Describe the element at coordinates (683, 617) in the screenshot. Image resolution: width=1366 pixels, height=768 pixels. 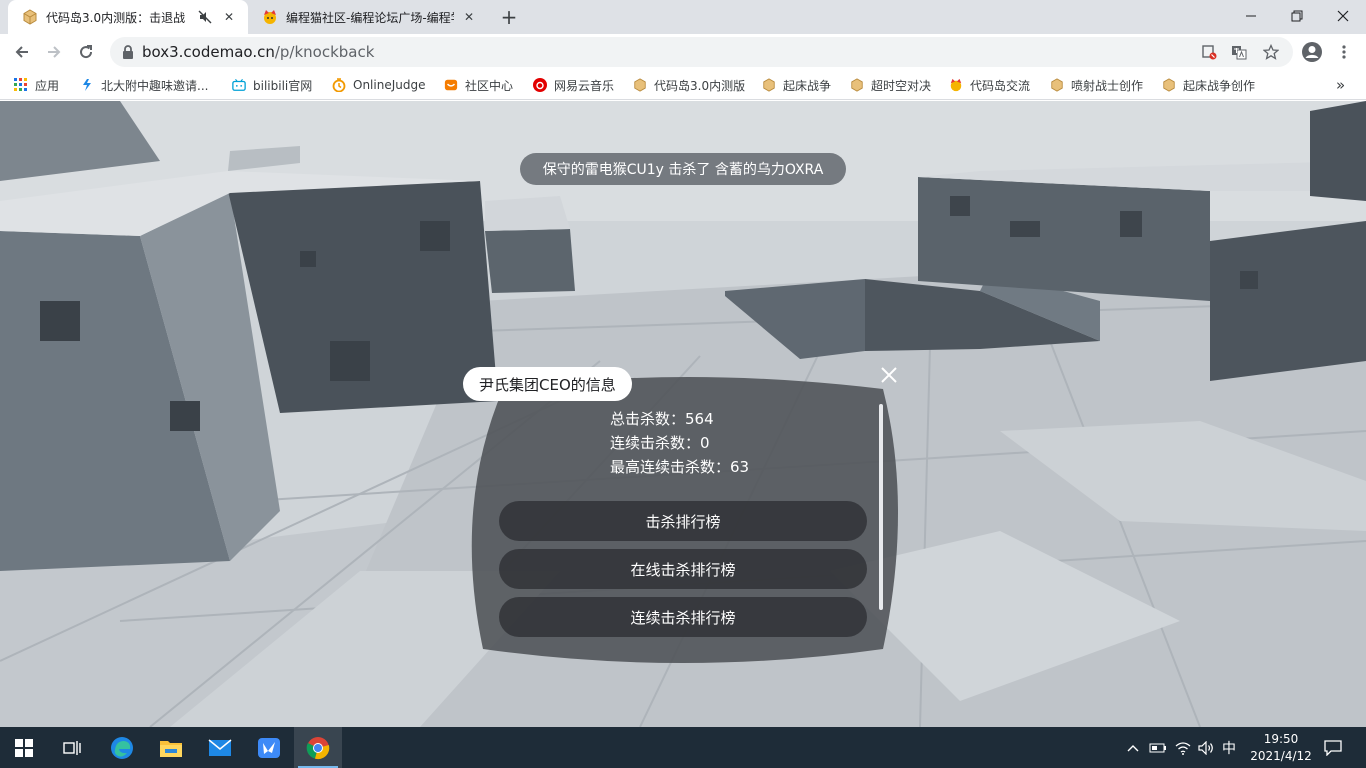
I see `streak-leaderboard-button: 连续击杀排行榜` at that location.